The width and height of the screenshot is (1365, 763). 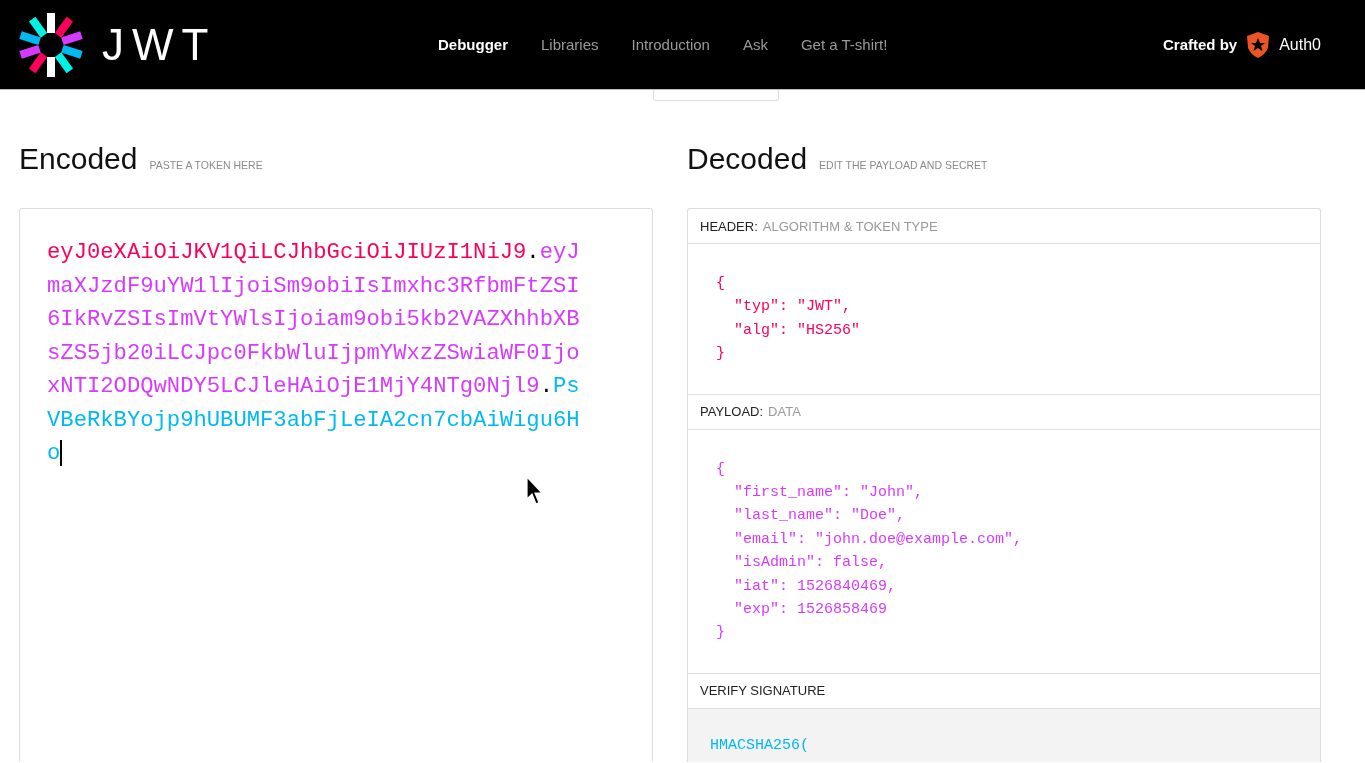 I want to click on section-sublabel: DATA, so click(x=784, y=412).